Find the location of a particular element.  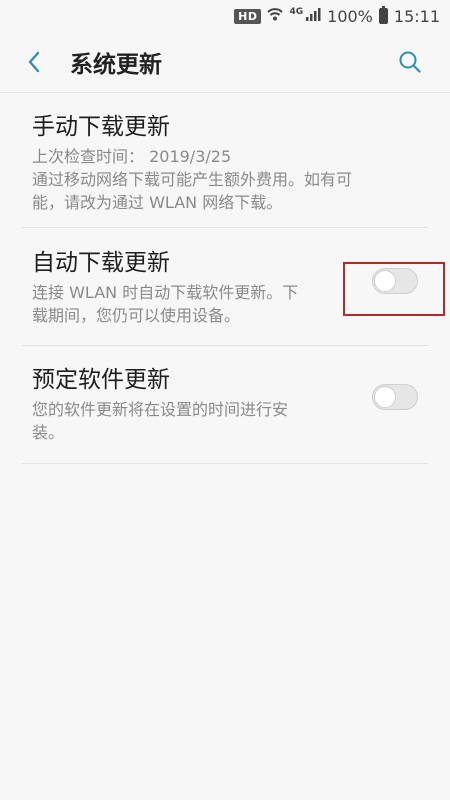

hd-badge: HD is located at coordinates (248, 16).